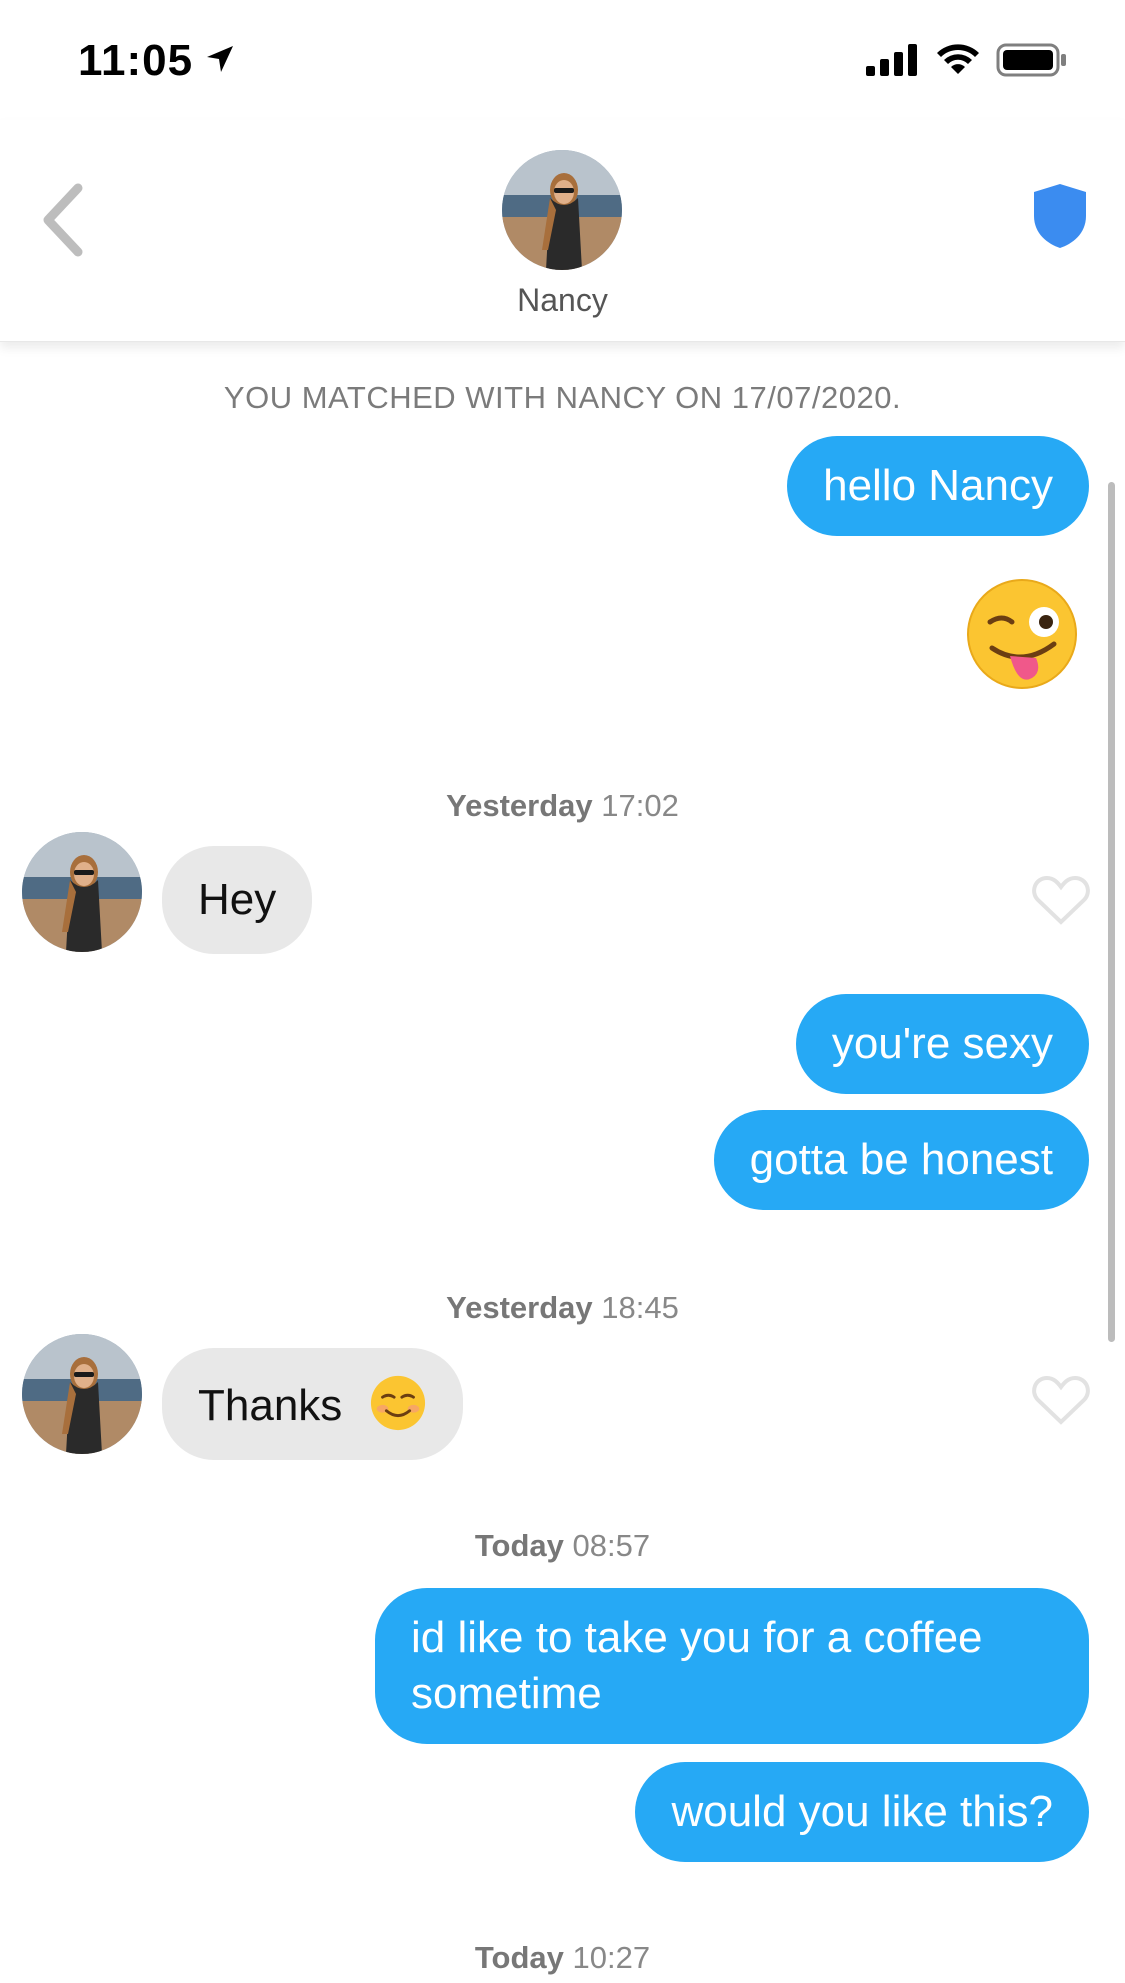 The height and width of the screenshot is (1983, 1125). What do you see at coordinates (562, 1545) in the screenshot?
I see `timestamp: Today 08:57` at bounding box center [562, 1545].